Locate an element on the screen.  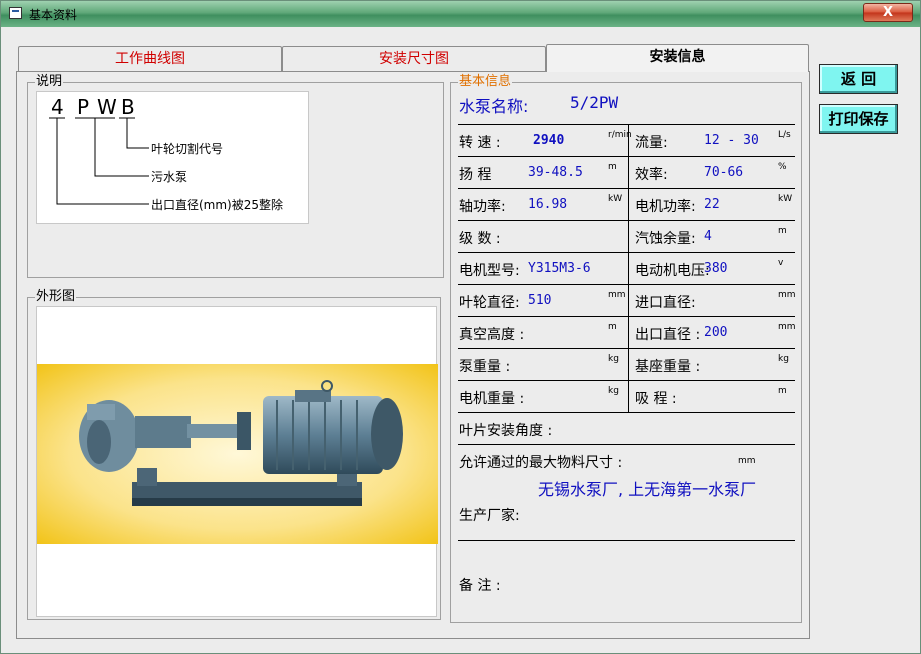
spec-right-label: 出口直径 : is located at coordinates (668, 335).